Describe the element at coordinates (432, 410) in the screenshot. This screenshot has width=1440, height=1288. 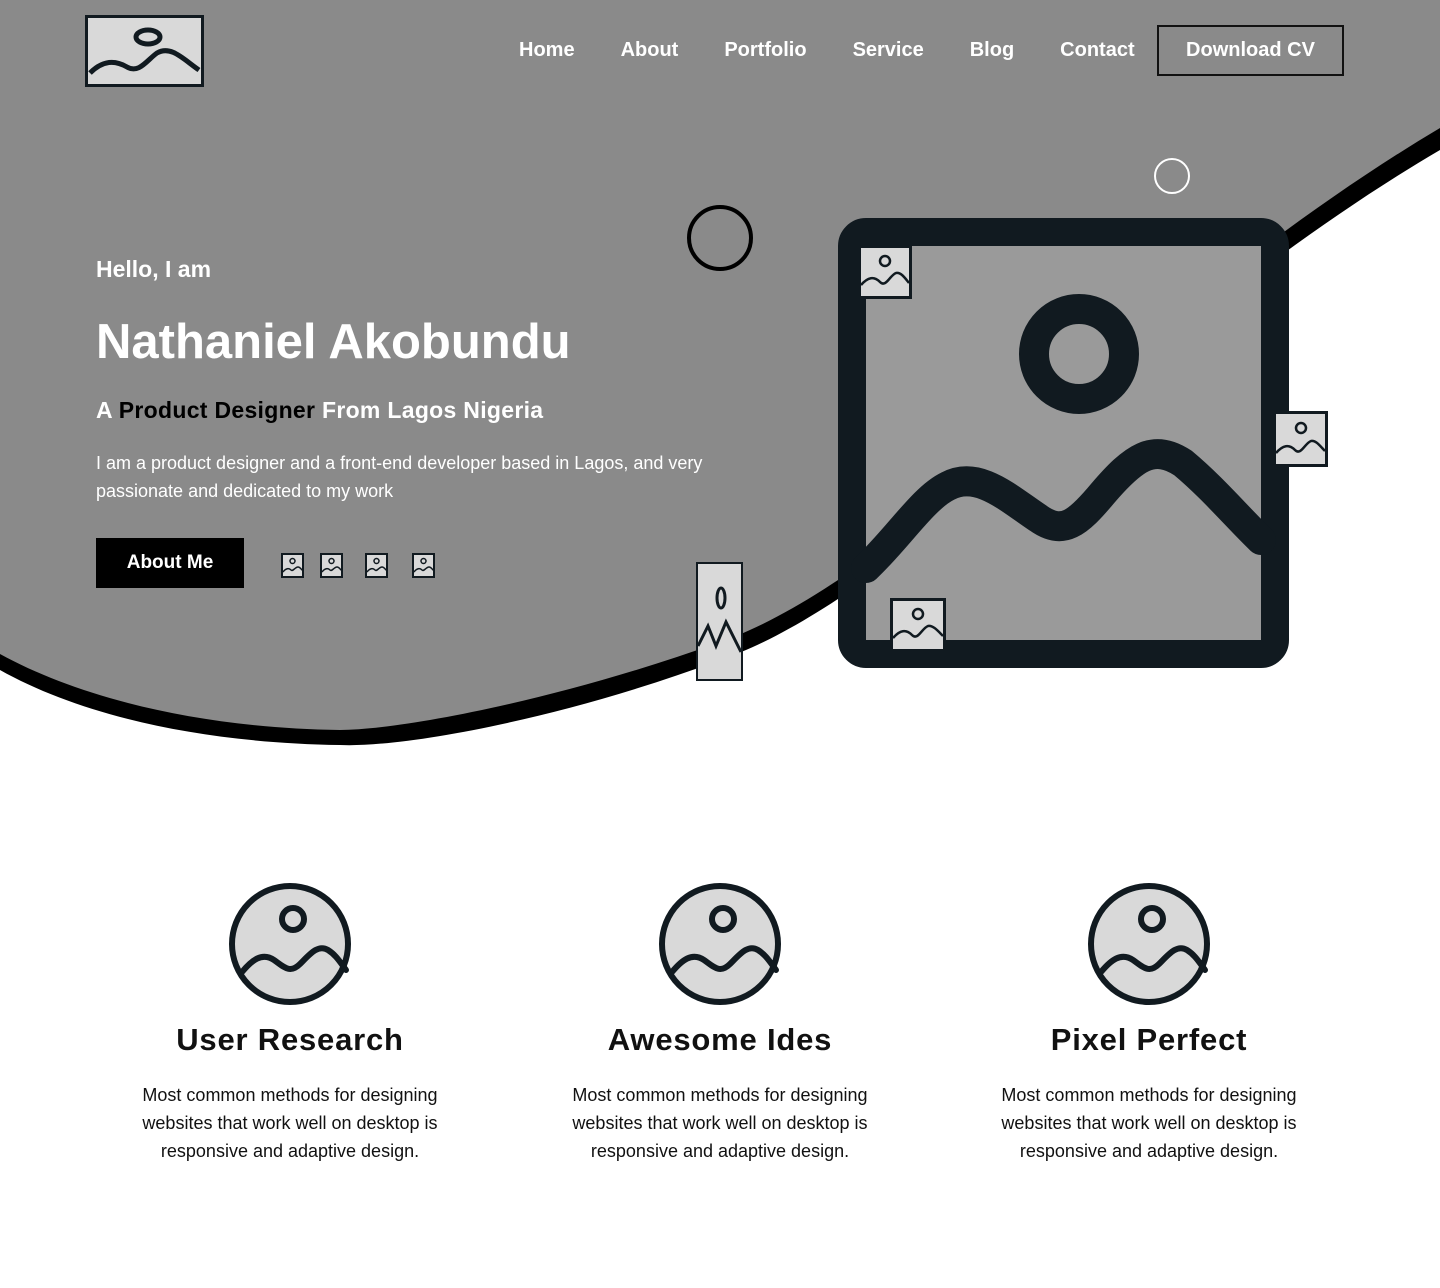
I see `role-suffix: From Lagos Nigeria` at that location.